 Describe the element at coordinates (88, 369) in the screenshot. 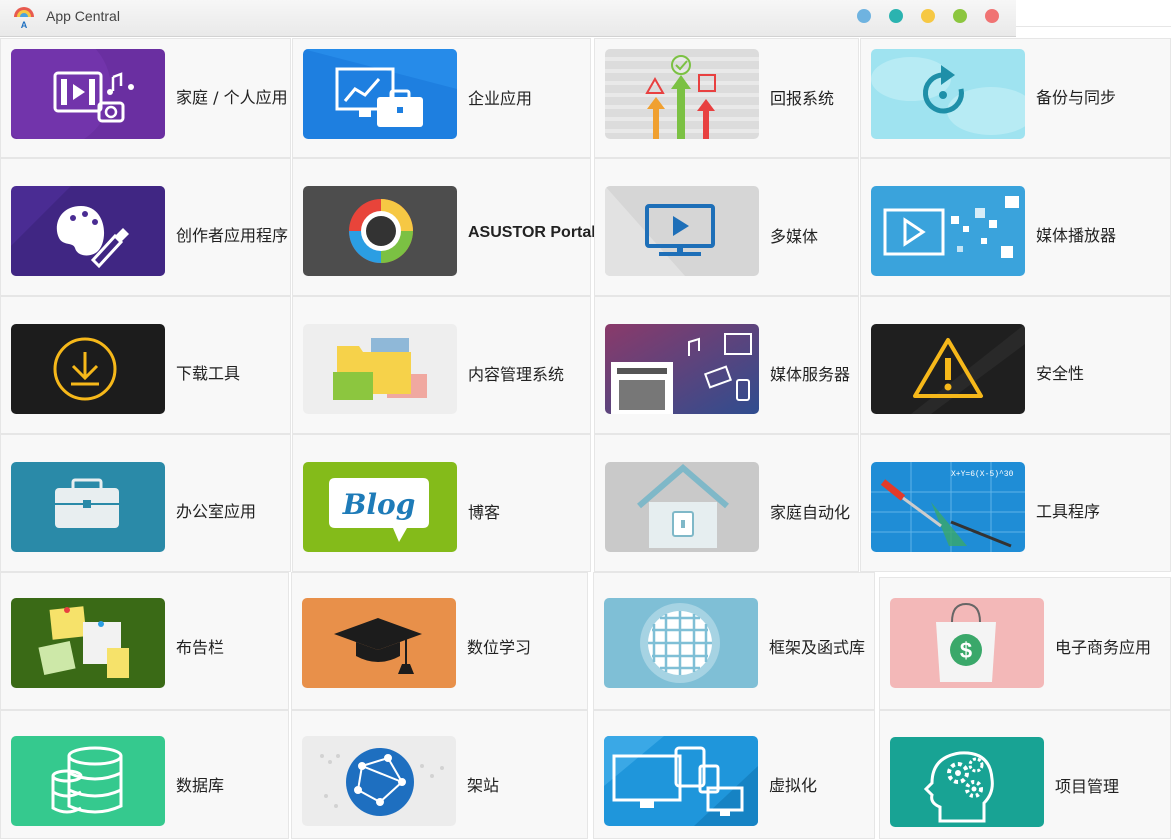

I see `download-icon` at that location.